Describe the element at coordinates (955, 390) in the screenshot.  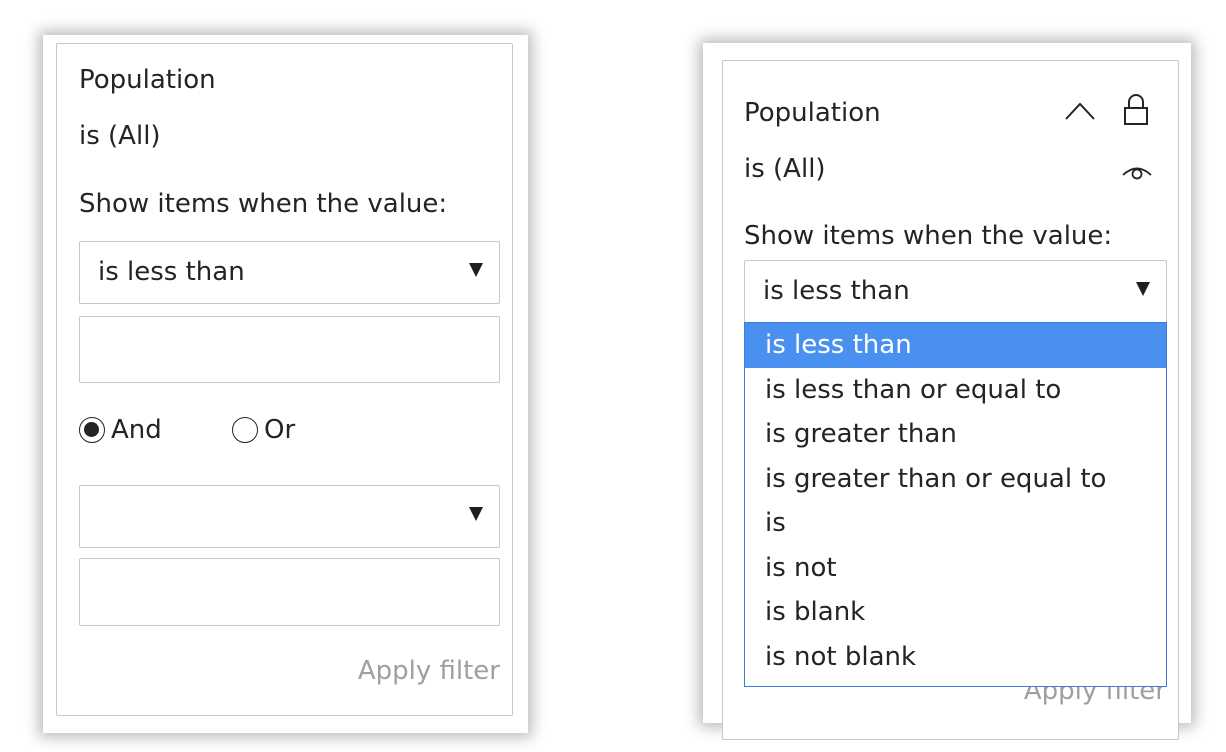
I see `option-is-less-than-or-equal-to: is less than or equal to` at that location.